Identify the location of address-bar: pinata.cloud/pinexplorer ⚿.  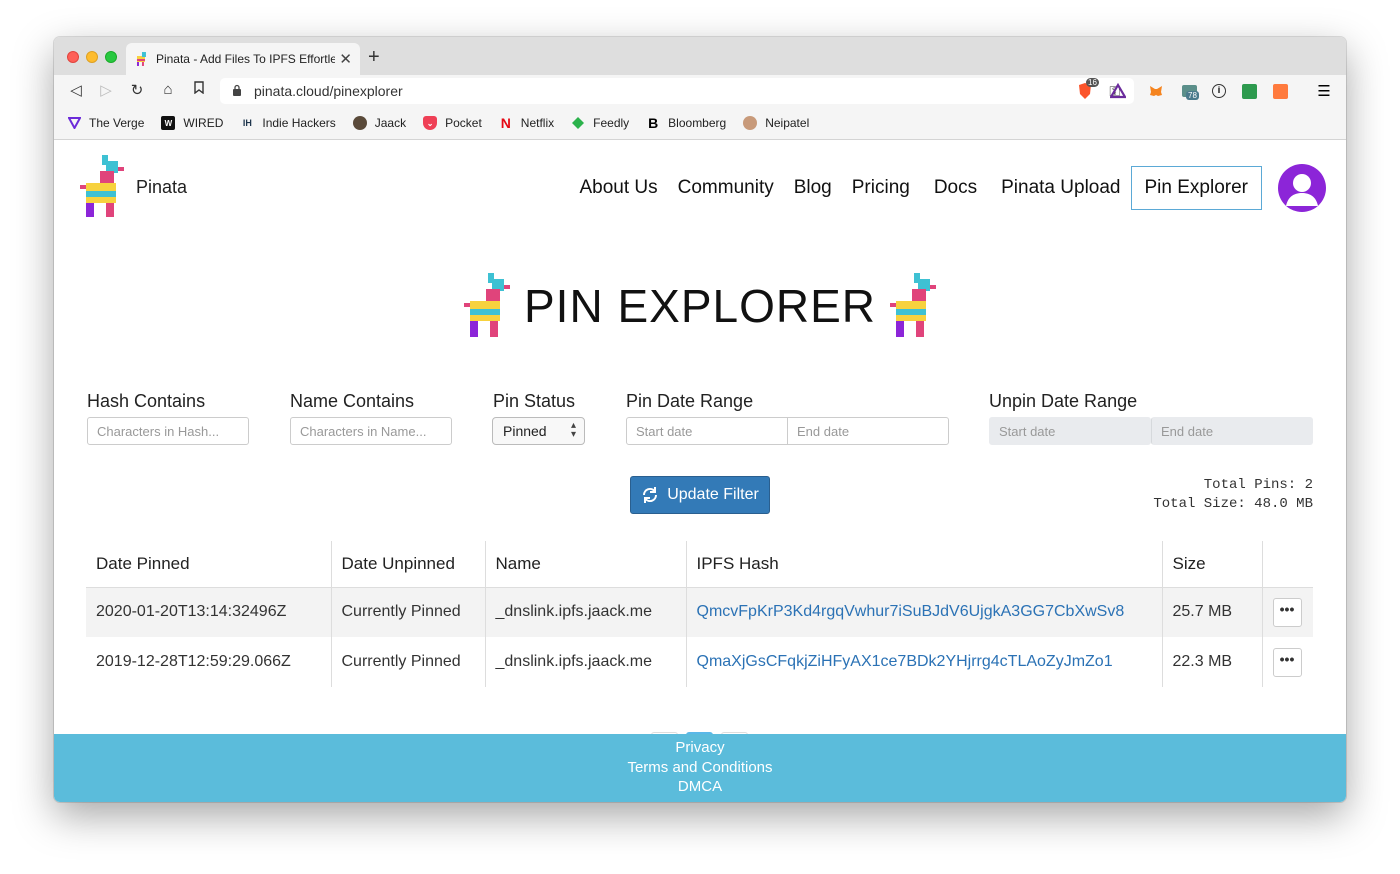
(677, 91).